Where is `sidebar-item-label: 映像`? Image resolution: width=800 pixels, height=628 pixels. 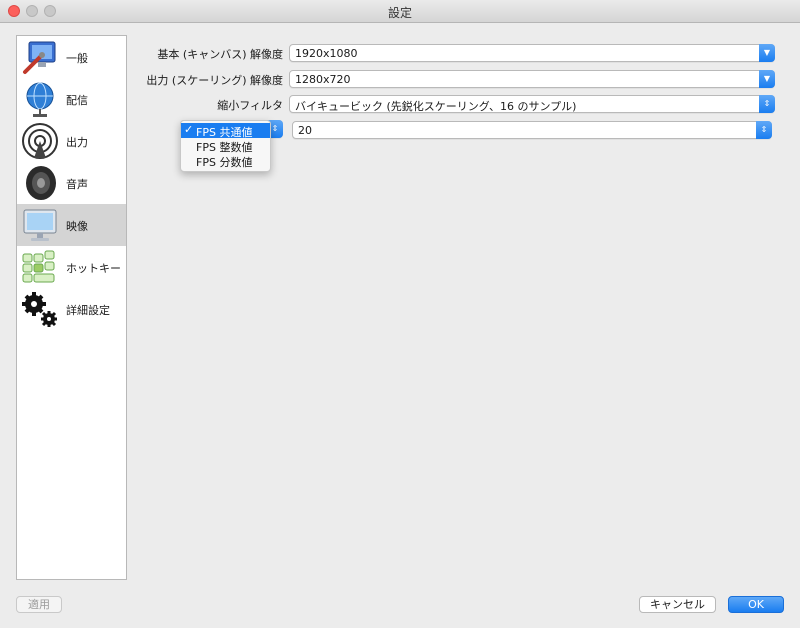
sidebar-item-label: 映像 is located at coordinates (77, 226).